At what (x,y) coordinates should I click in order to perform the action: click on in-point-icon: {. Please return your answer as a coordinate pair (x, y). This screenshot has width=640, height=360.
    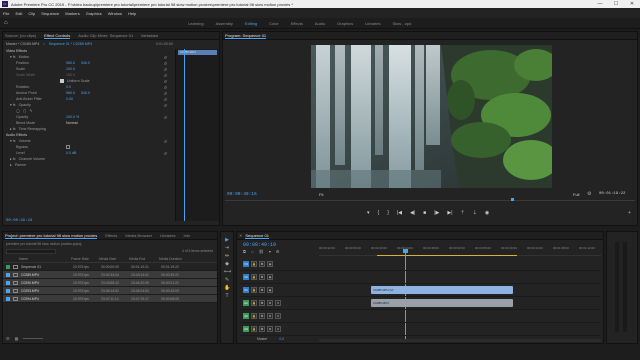
    Looking at the image, I should click on (379, 213).